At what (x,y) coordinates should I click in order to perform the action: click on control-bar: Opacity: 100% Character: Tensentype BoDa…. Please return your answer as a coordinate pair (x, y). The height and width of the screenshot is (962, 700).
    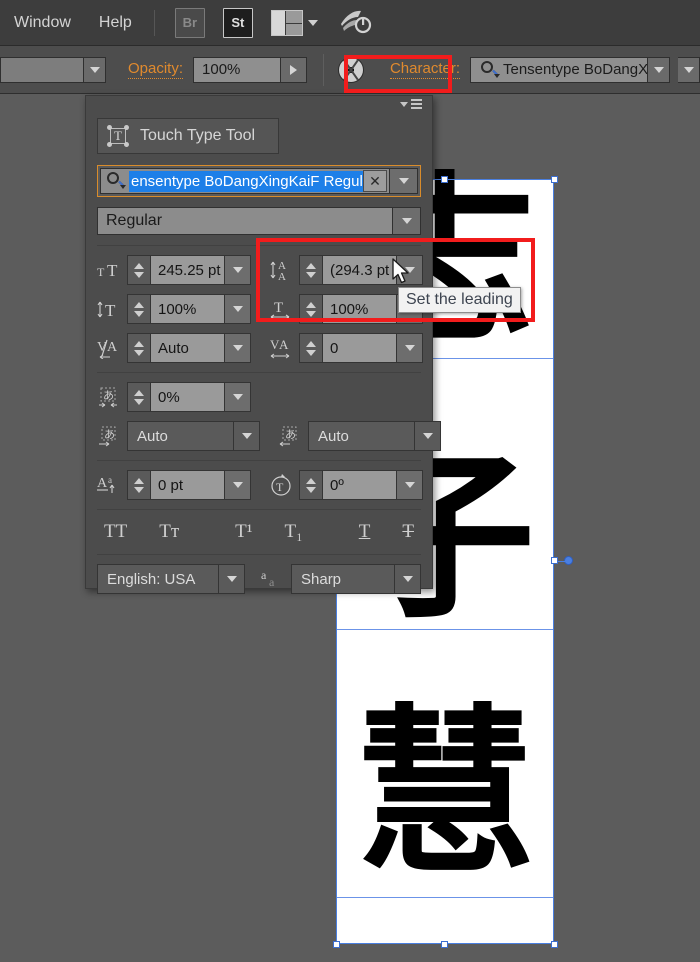
    Looking at the image, I should click on (350, 70).